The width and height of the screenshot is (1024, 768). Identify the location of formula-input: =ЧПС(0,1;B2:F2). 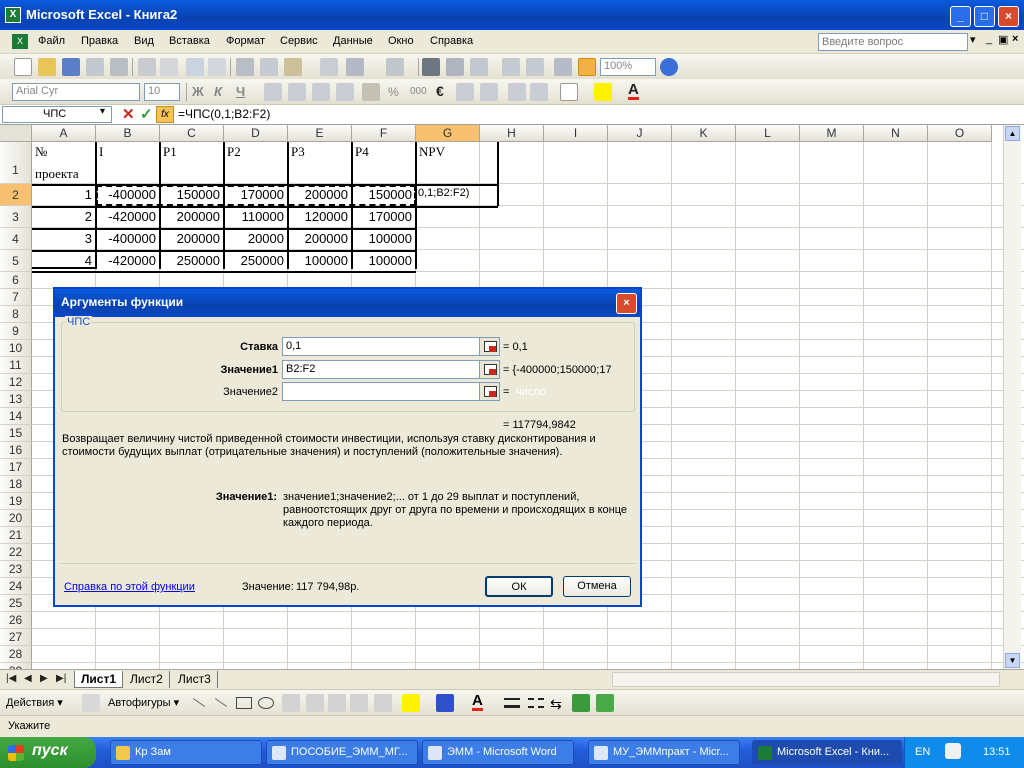
(224, 114).